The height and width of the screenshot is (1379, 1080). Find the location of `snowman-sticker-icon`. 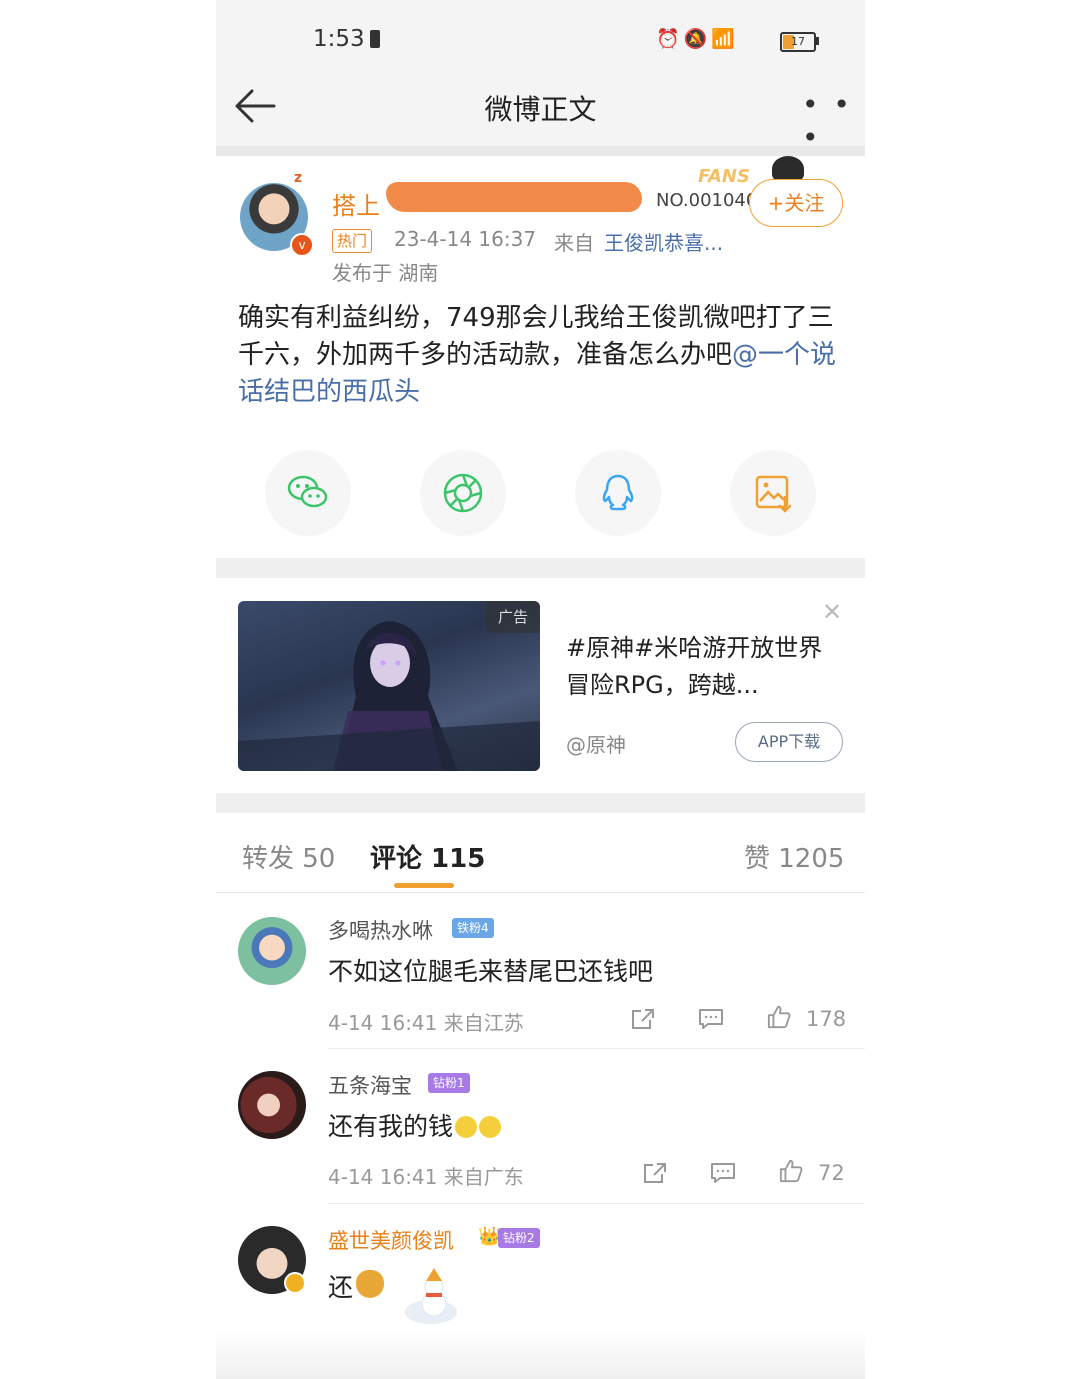

snowman-sticker-icon is located at coordinates (431, 1296).